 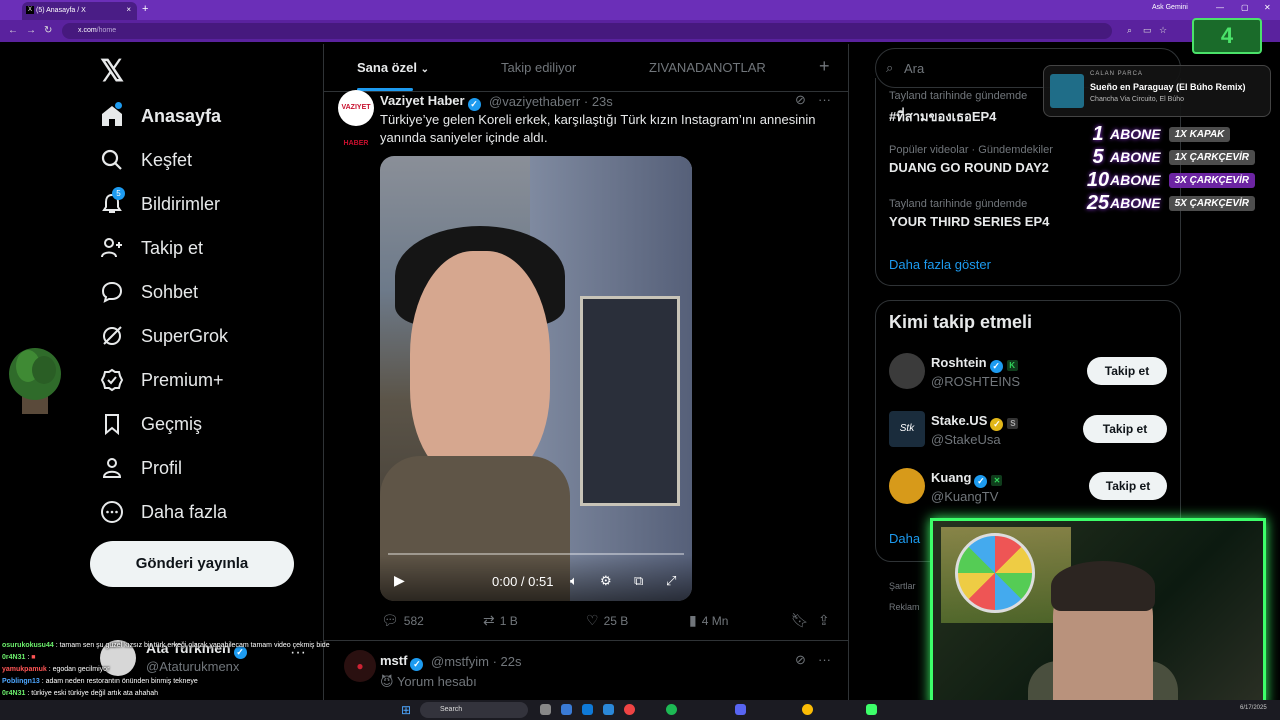 What do you see at coordinates (904, 607) in the screenshot?
I see `footer-ads-link: Reklam` at bounding box center [904, 607].